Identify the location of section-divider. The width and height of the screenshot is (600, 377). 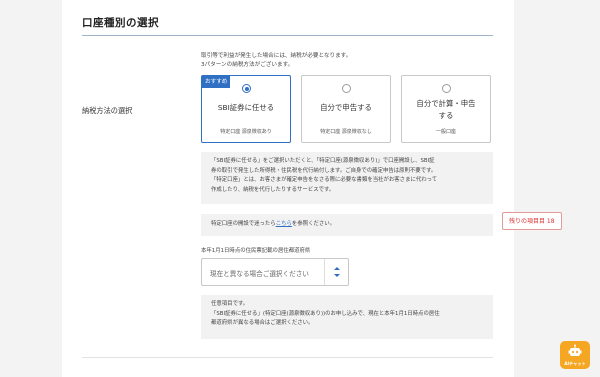
(287, 357).